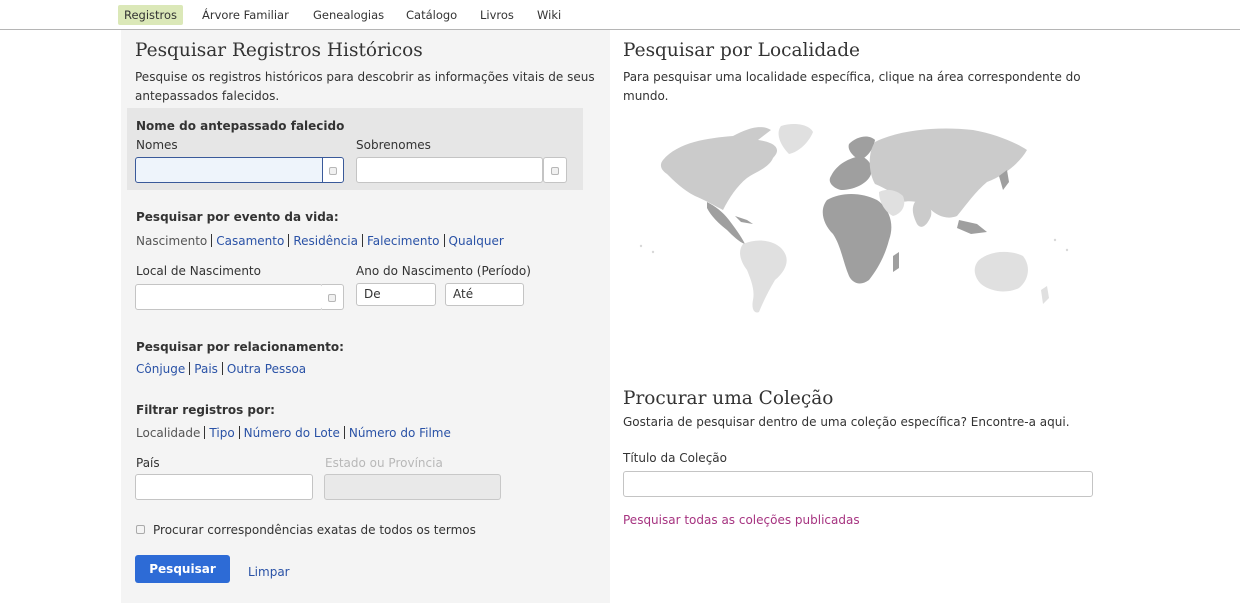  I want to click on tab-registros: Registros, so click(151, 15).